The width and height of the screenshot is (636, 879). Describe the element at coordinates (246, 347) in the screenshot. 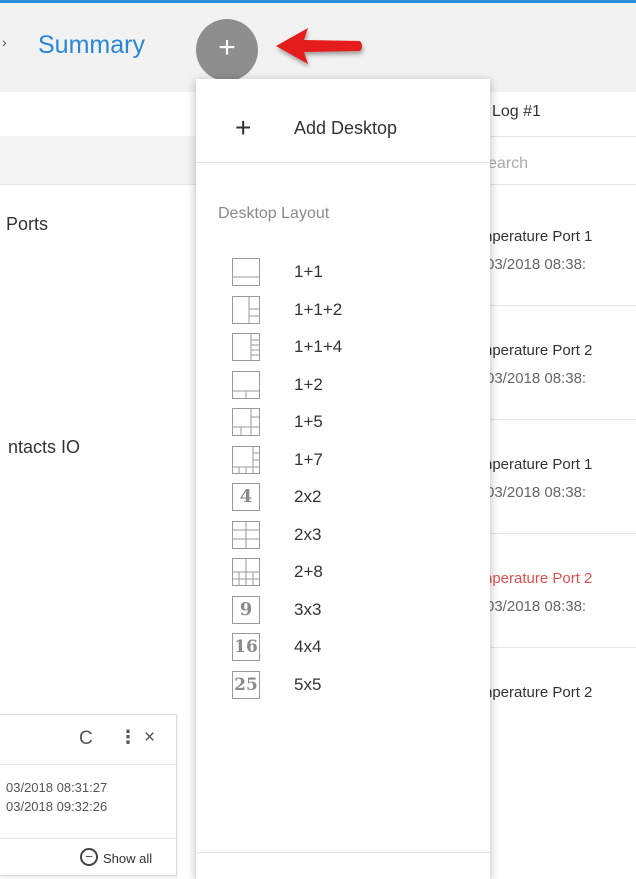

I see `layout-1-1-4-icon` at that location.